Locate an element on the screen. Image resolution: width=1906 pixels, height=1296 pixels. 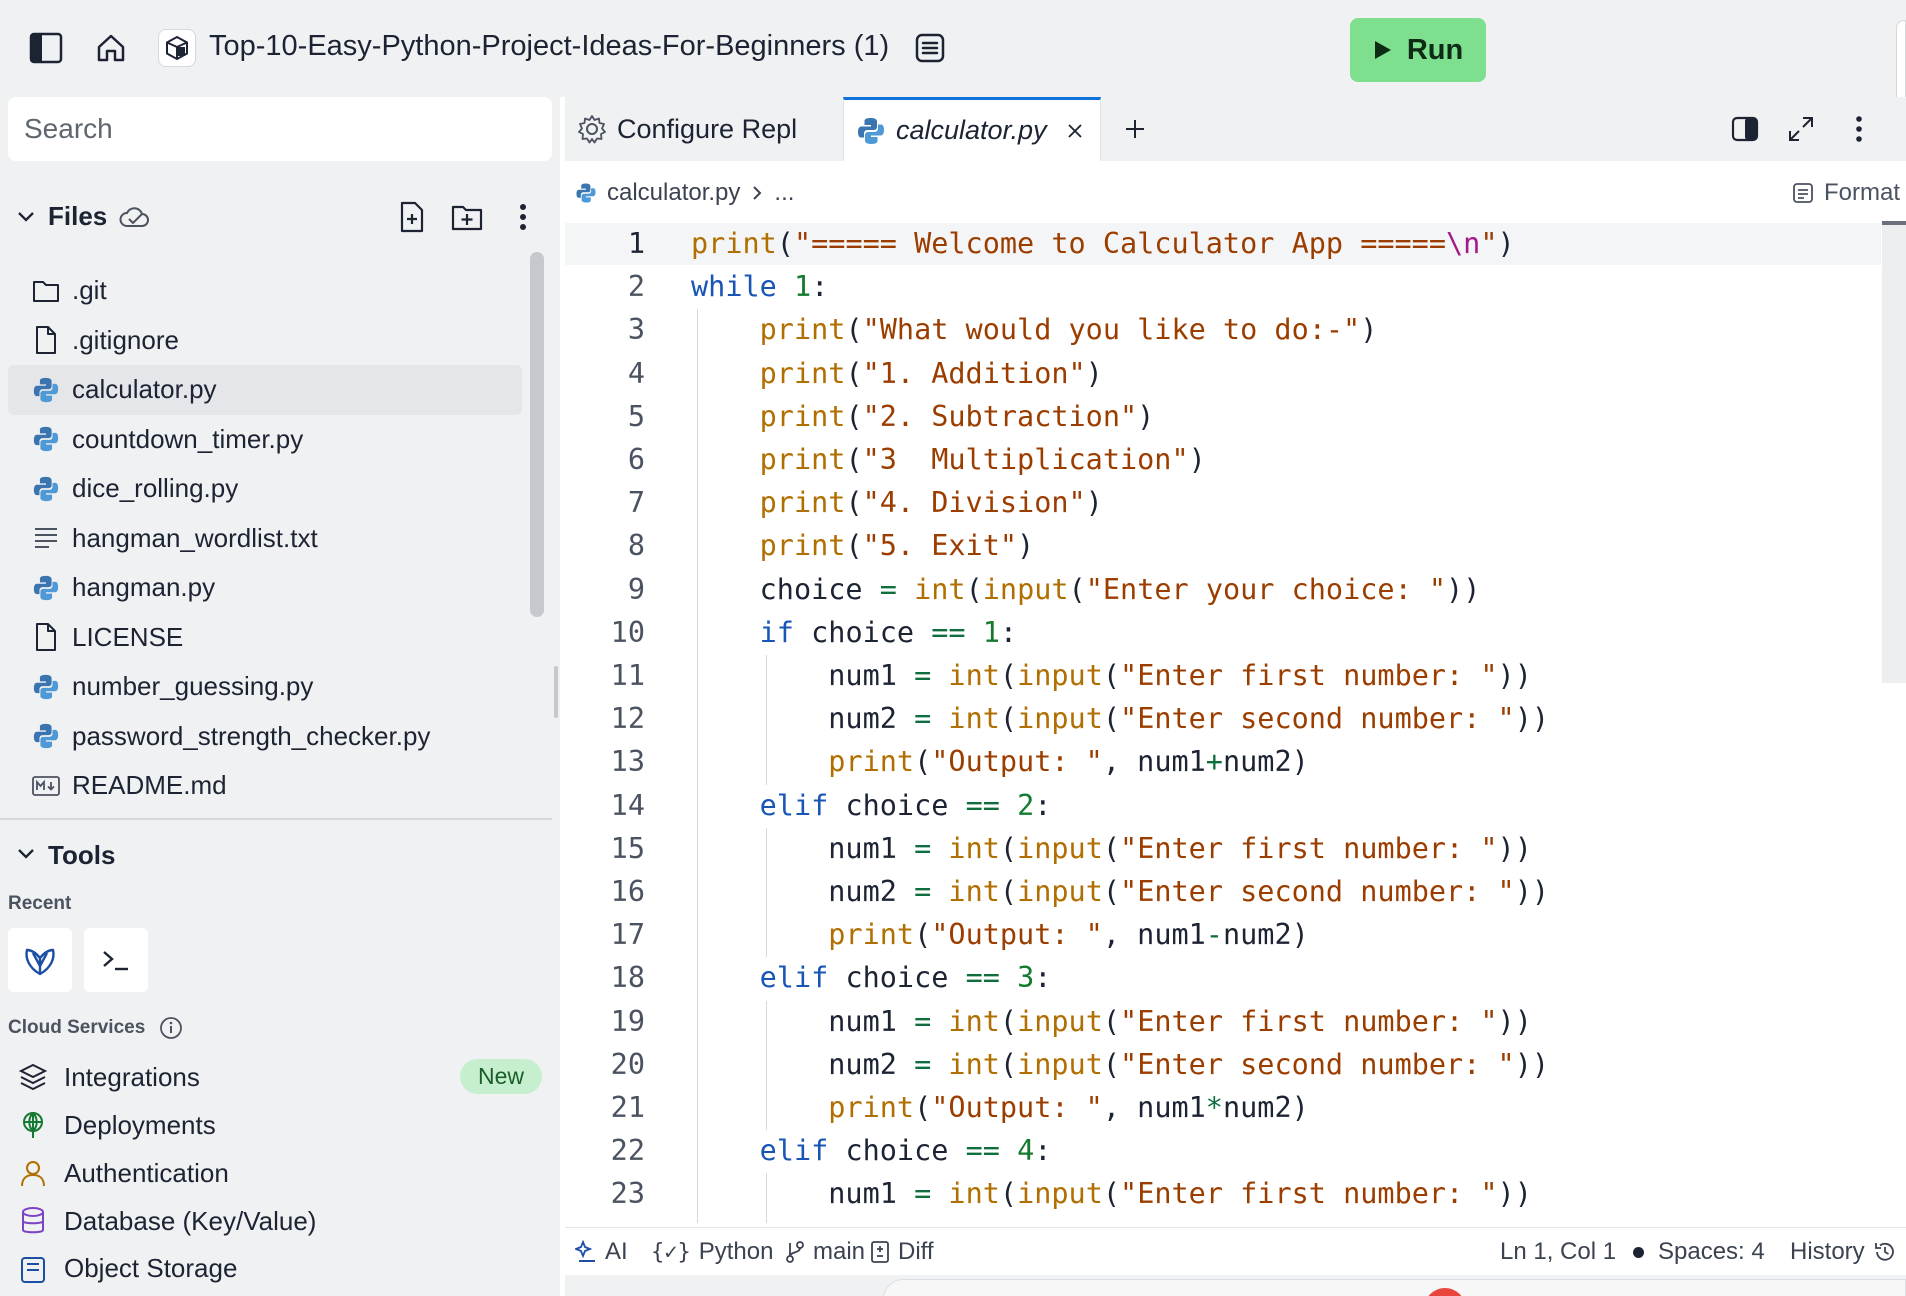
line-number: 11 is located at coordinates (627, 675).